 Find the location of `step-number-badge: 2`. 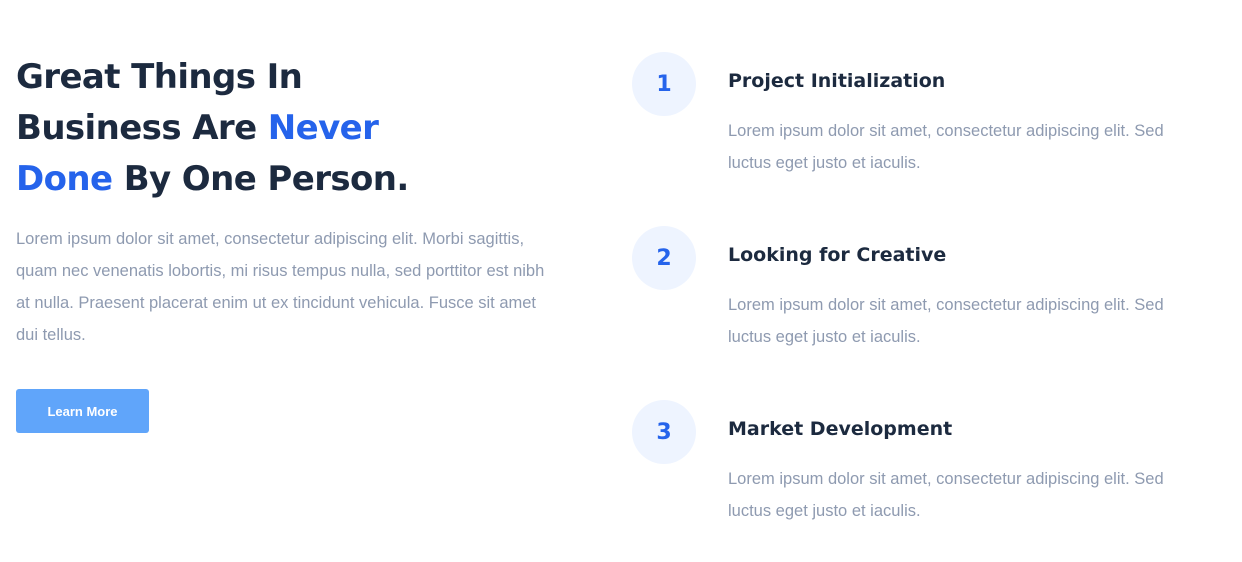

step-number-badge: 2 is located at coordinates (664, 258).